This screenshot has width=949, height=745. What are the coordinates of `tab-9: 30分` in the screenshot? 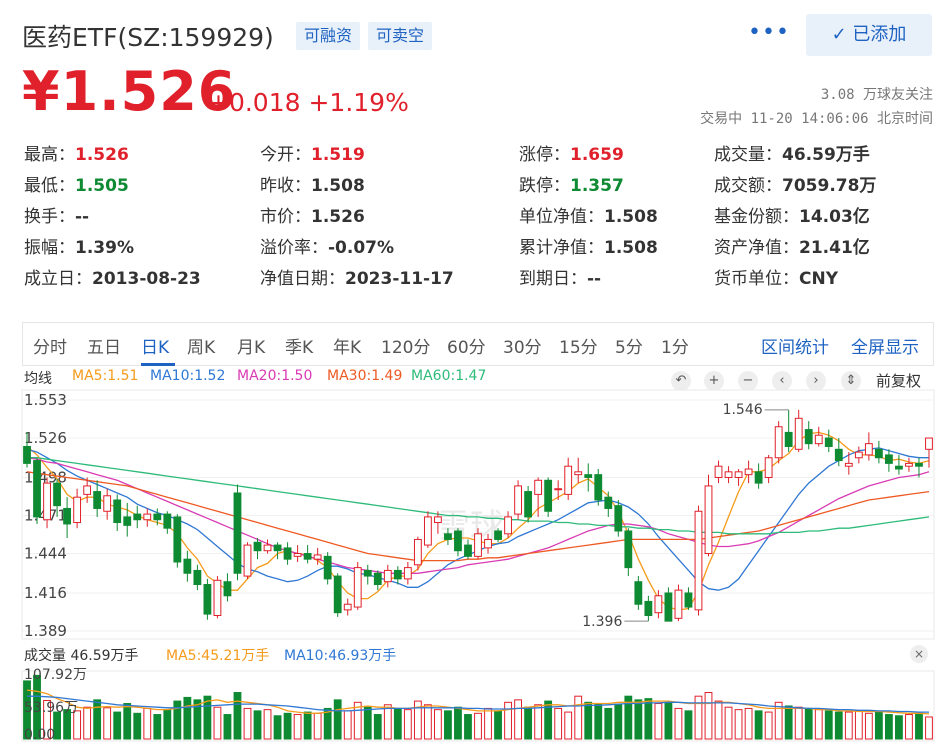 It's located at (522, 345).